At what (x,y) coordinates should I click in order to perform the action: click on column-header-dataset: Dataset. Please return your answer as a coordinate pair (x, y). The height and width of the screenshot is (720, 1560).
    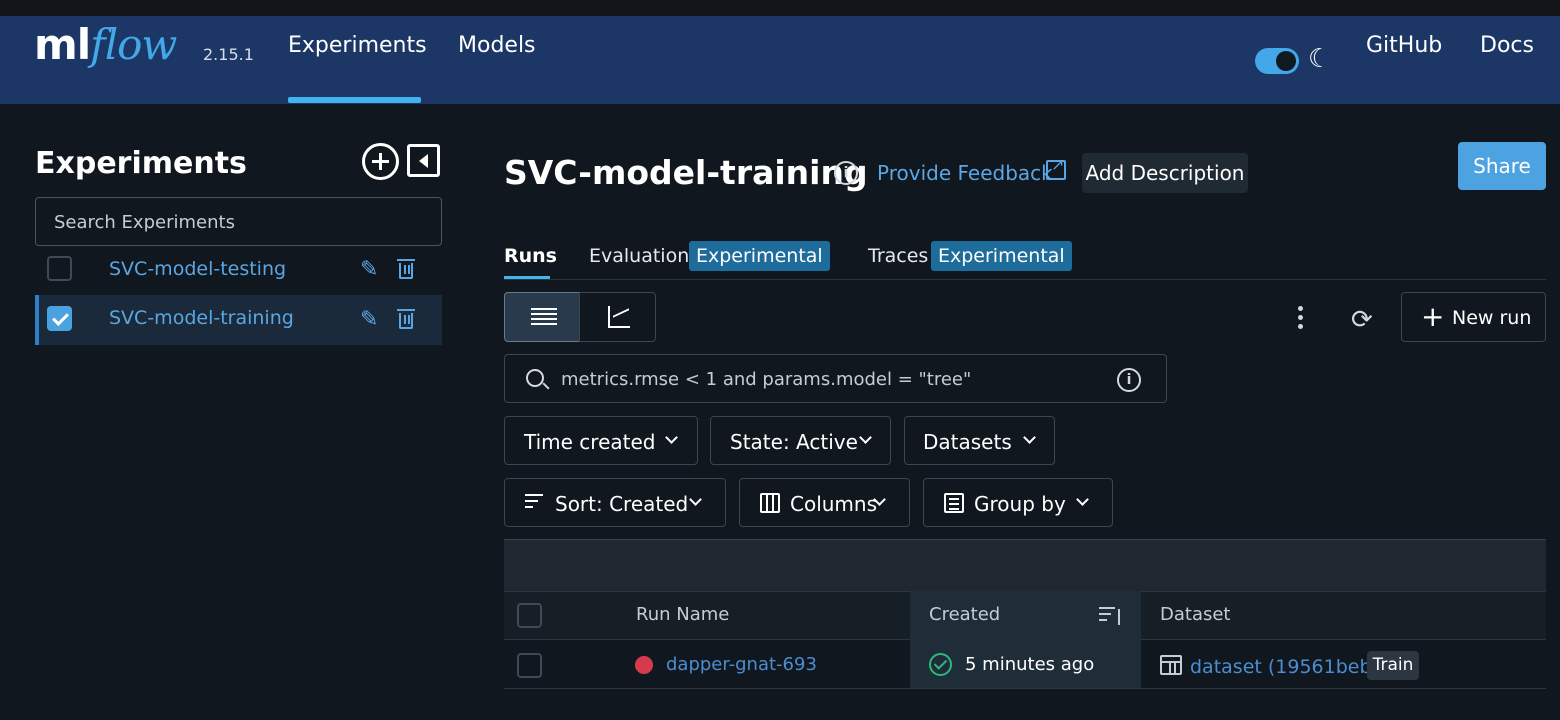
    Looking at the image, I should click on (1195, 614).